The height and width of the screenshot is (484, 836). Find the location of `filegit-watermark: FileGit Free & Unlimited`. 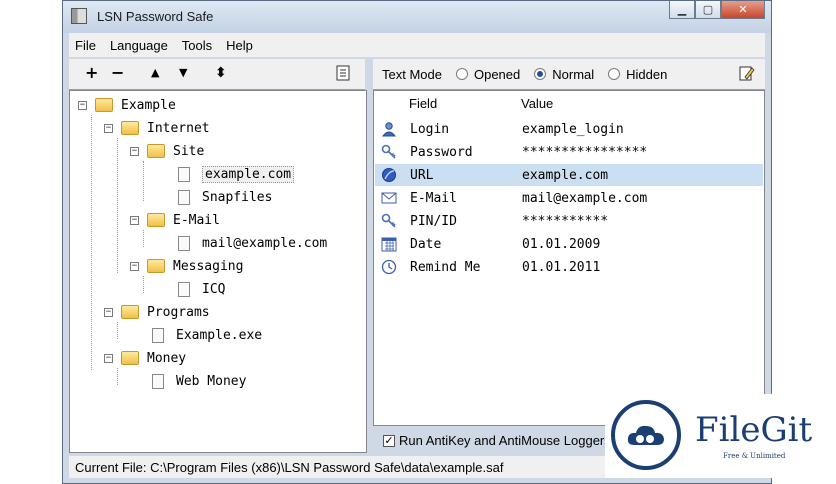

filegit-watermark: FileGit Free & Unlimited is located at coordinates (720, 436).